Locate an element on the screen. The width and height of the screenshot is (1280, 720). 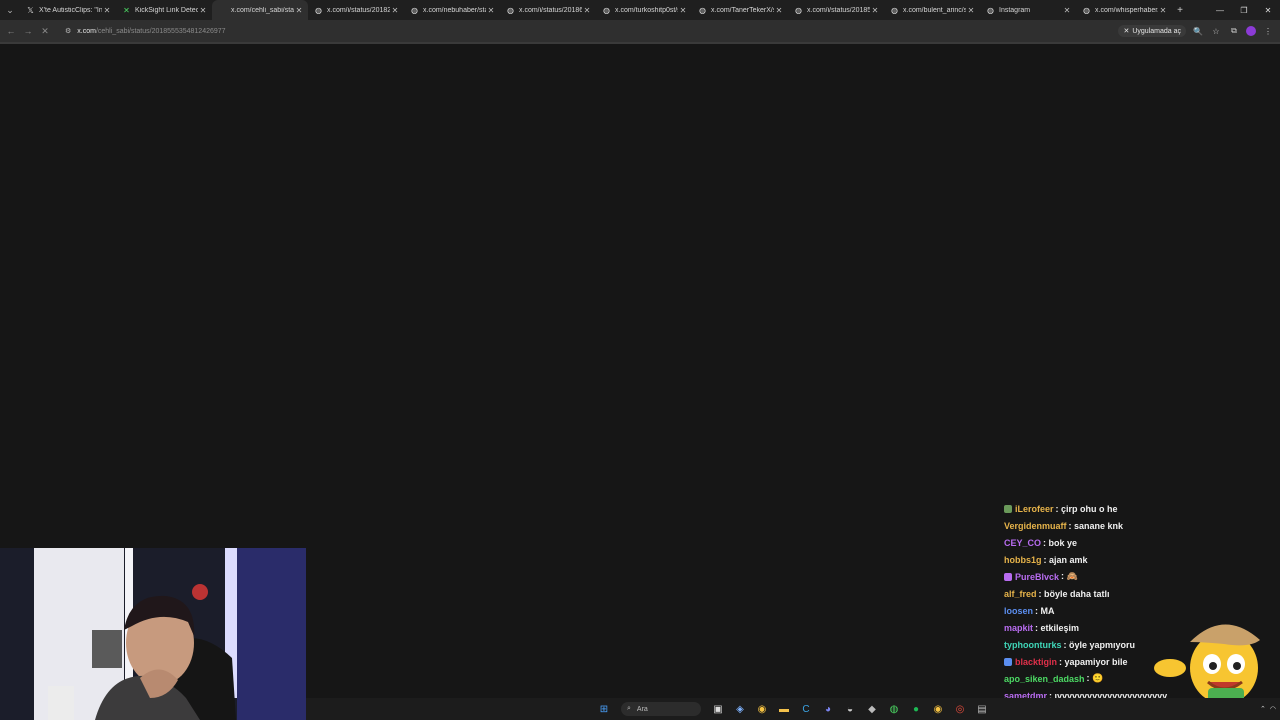
chat-text: : öyle yapmıyoru is located at coordinates (1099, 644).